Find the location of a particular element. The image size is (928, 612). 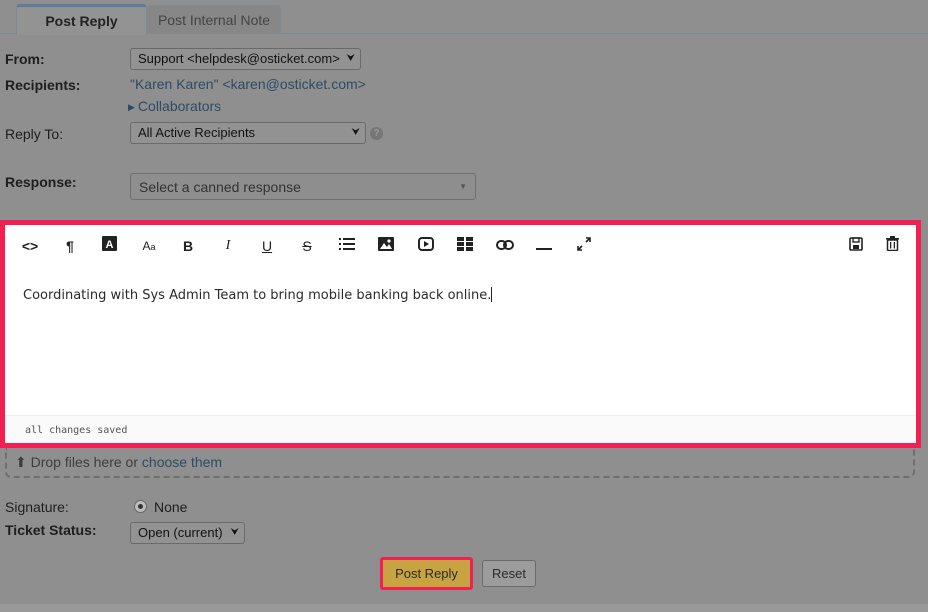

canned-response-select: Select a canned response ▼ is located at coordinates (303, 186).